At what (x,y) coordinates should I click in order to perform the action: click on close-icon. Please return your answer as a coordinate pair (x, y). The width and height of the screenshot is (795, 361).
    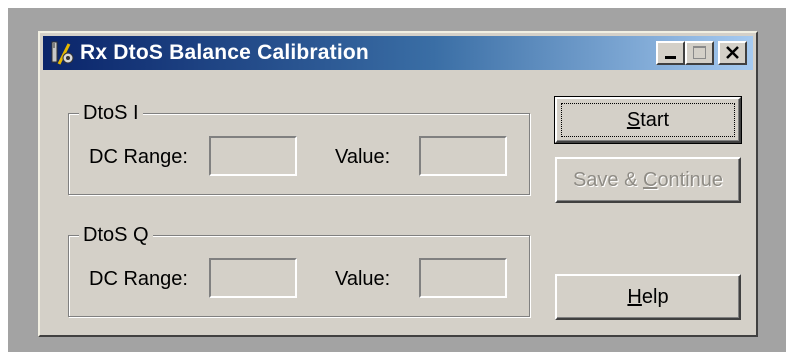
    Looking at the image, I should click on (732, 52).